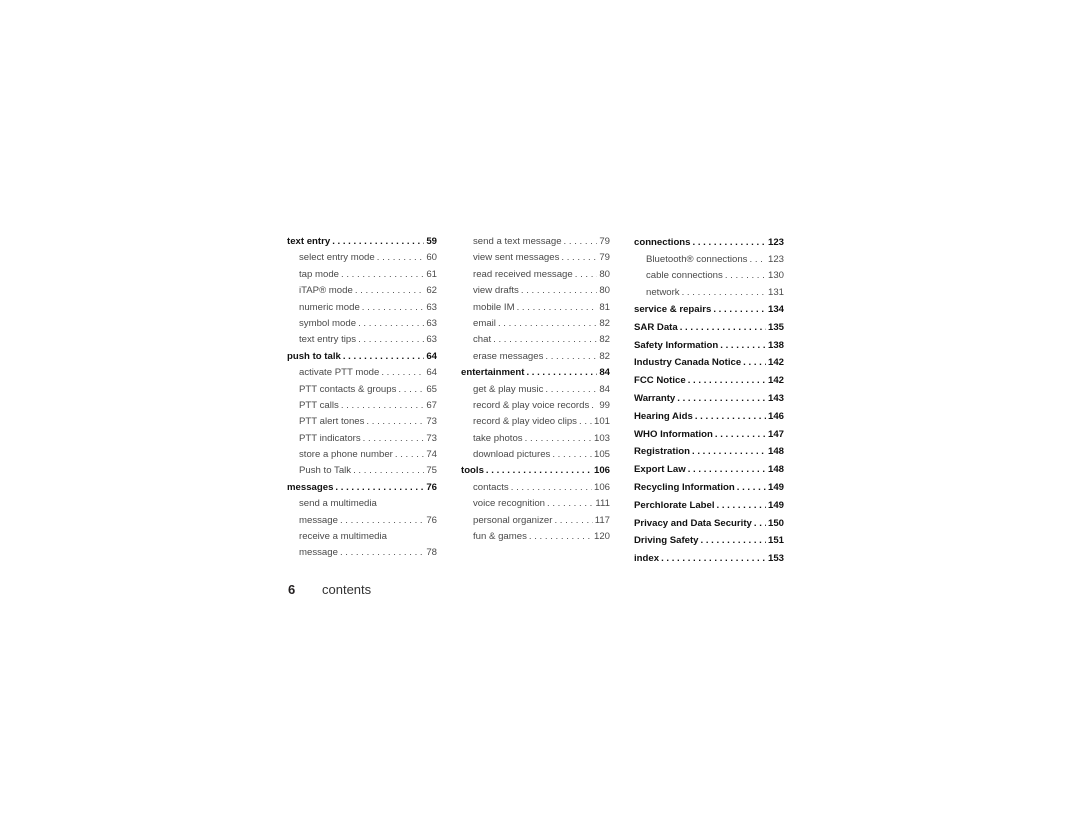 Image resolution: width=1080 pixels, height=834 pixels. I want to click on toc-entry: push to talk 64, so click(362, 357).